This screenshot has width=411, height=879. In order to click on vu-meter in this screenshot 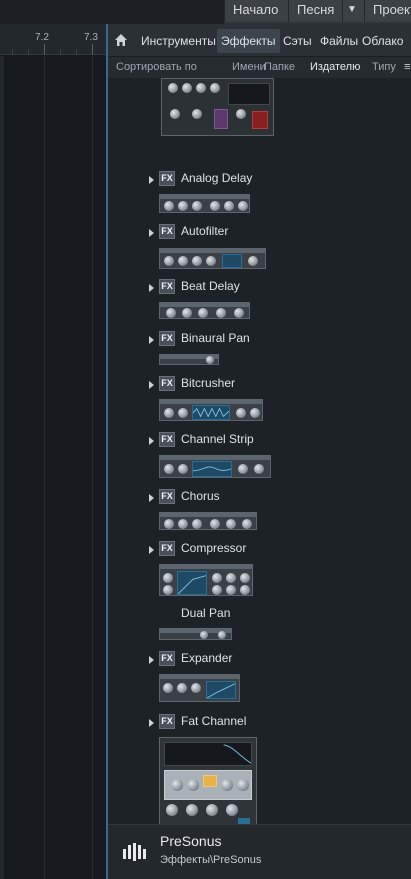, I will do `click(210, 781)`.